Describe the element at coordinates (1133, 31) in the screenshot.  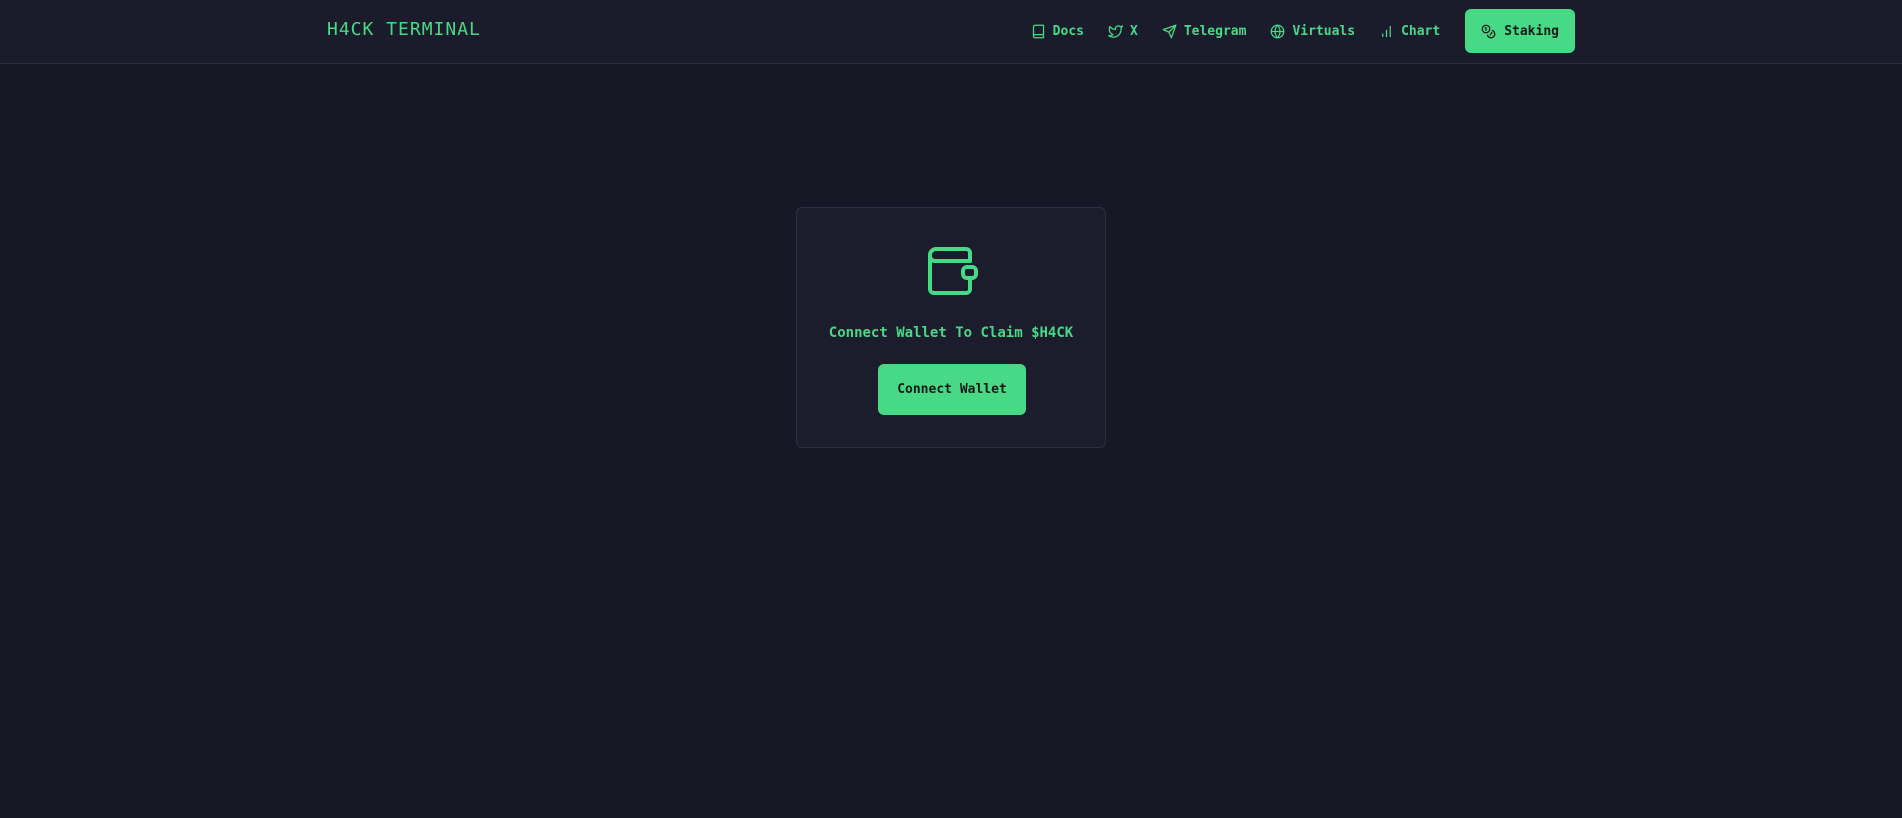
I see `nav-link-label: X` at that location.